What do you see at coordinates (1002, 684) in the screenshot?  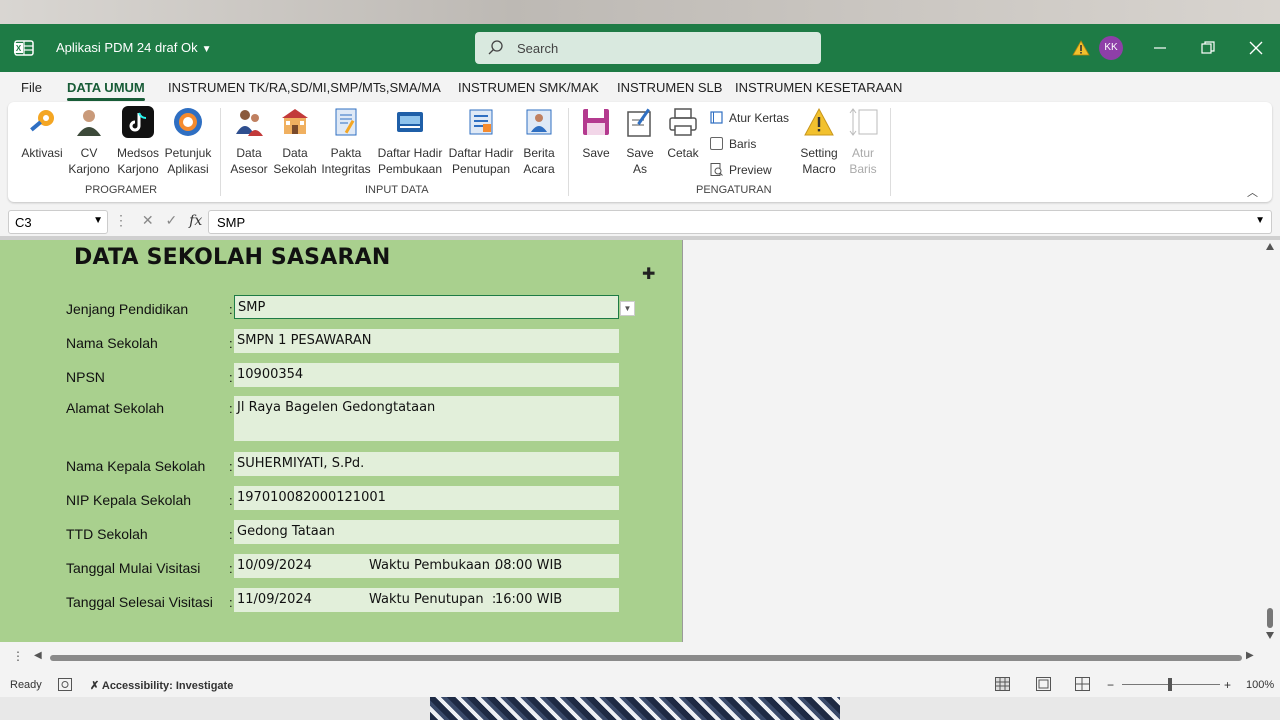 I see `normal-view-icon` at bounding box center [1002, 684].